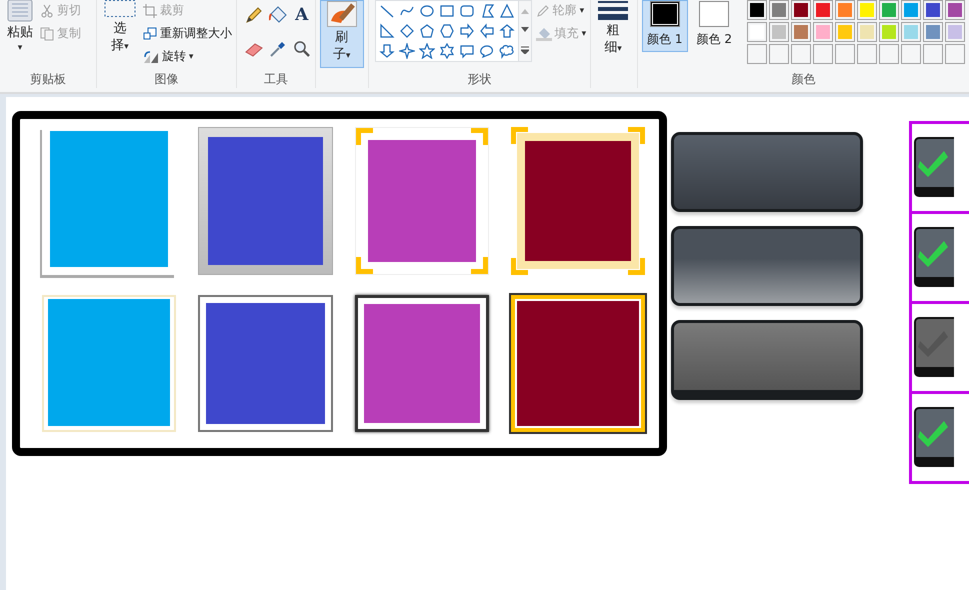 The width and height of the screenshot is (969, 590). What do you see at coordinates (301, 49) in the screenshot?
I see `magnifier-icon` at bounding box center [301, 49].